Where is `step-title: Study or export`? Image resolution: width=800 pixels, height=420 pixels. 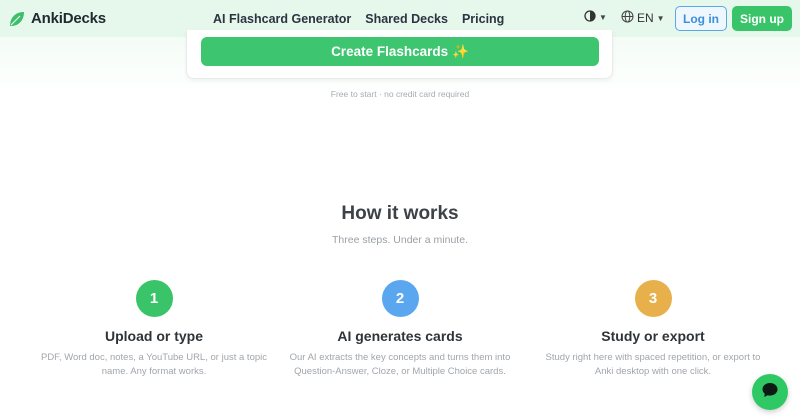
step-title: Study or export is located at coordinates (653, 336).